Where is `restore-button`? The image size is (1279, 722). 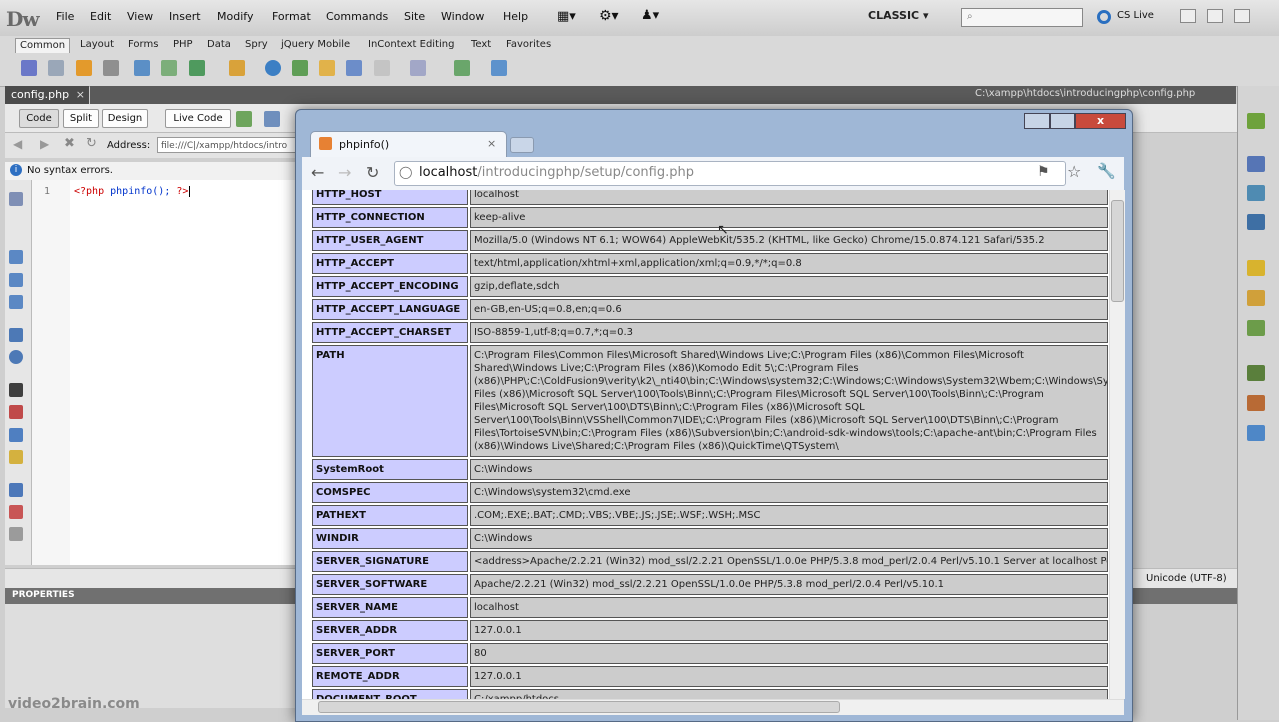 restore-button is located at coordinates (1215, 16).